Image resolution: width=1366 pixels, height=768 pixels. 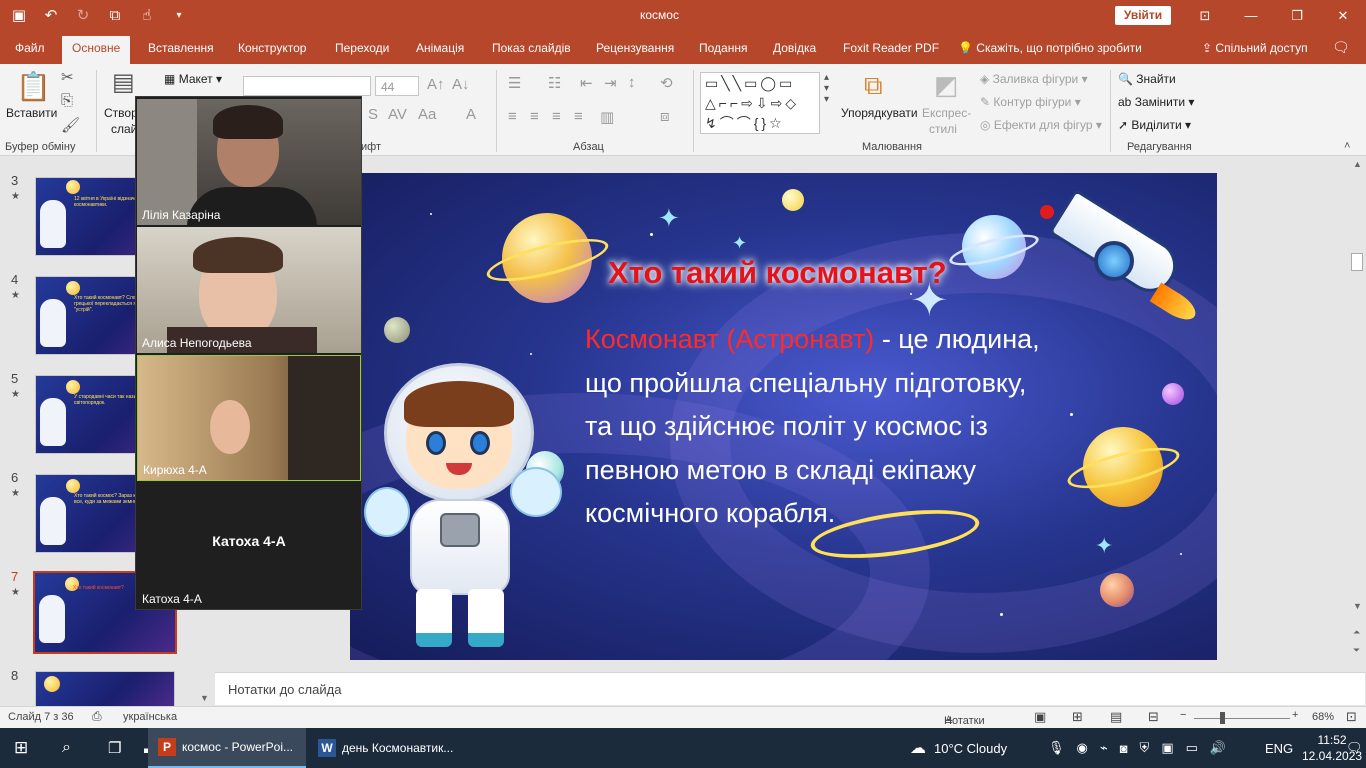 I want to click on chat-tray-icon: ▣, so click(x=1167, y=748).